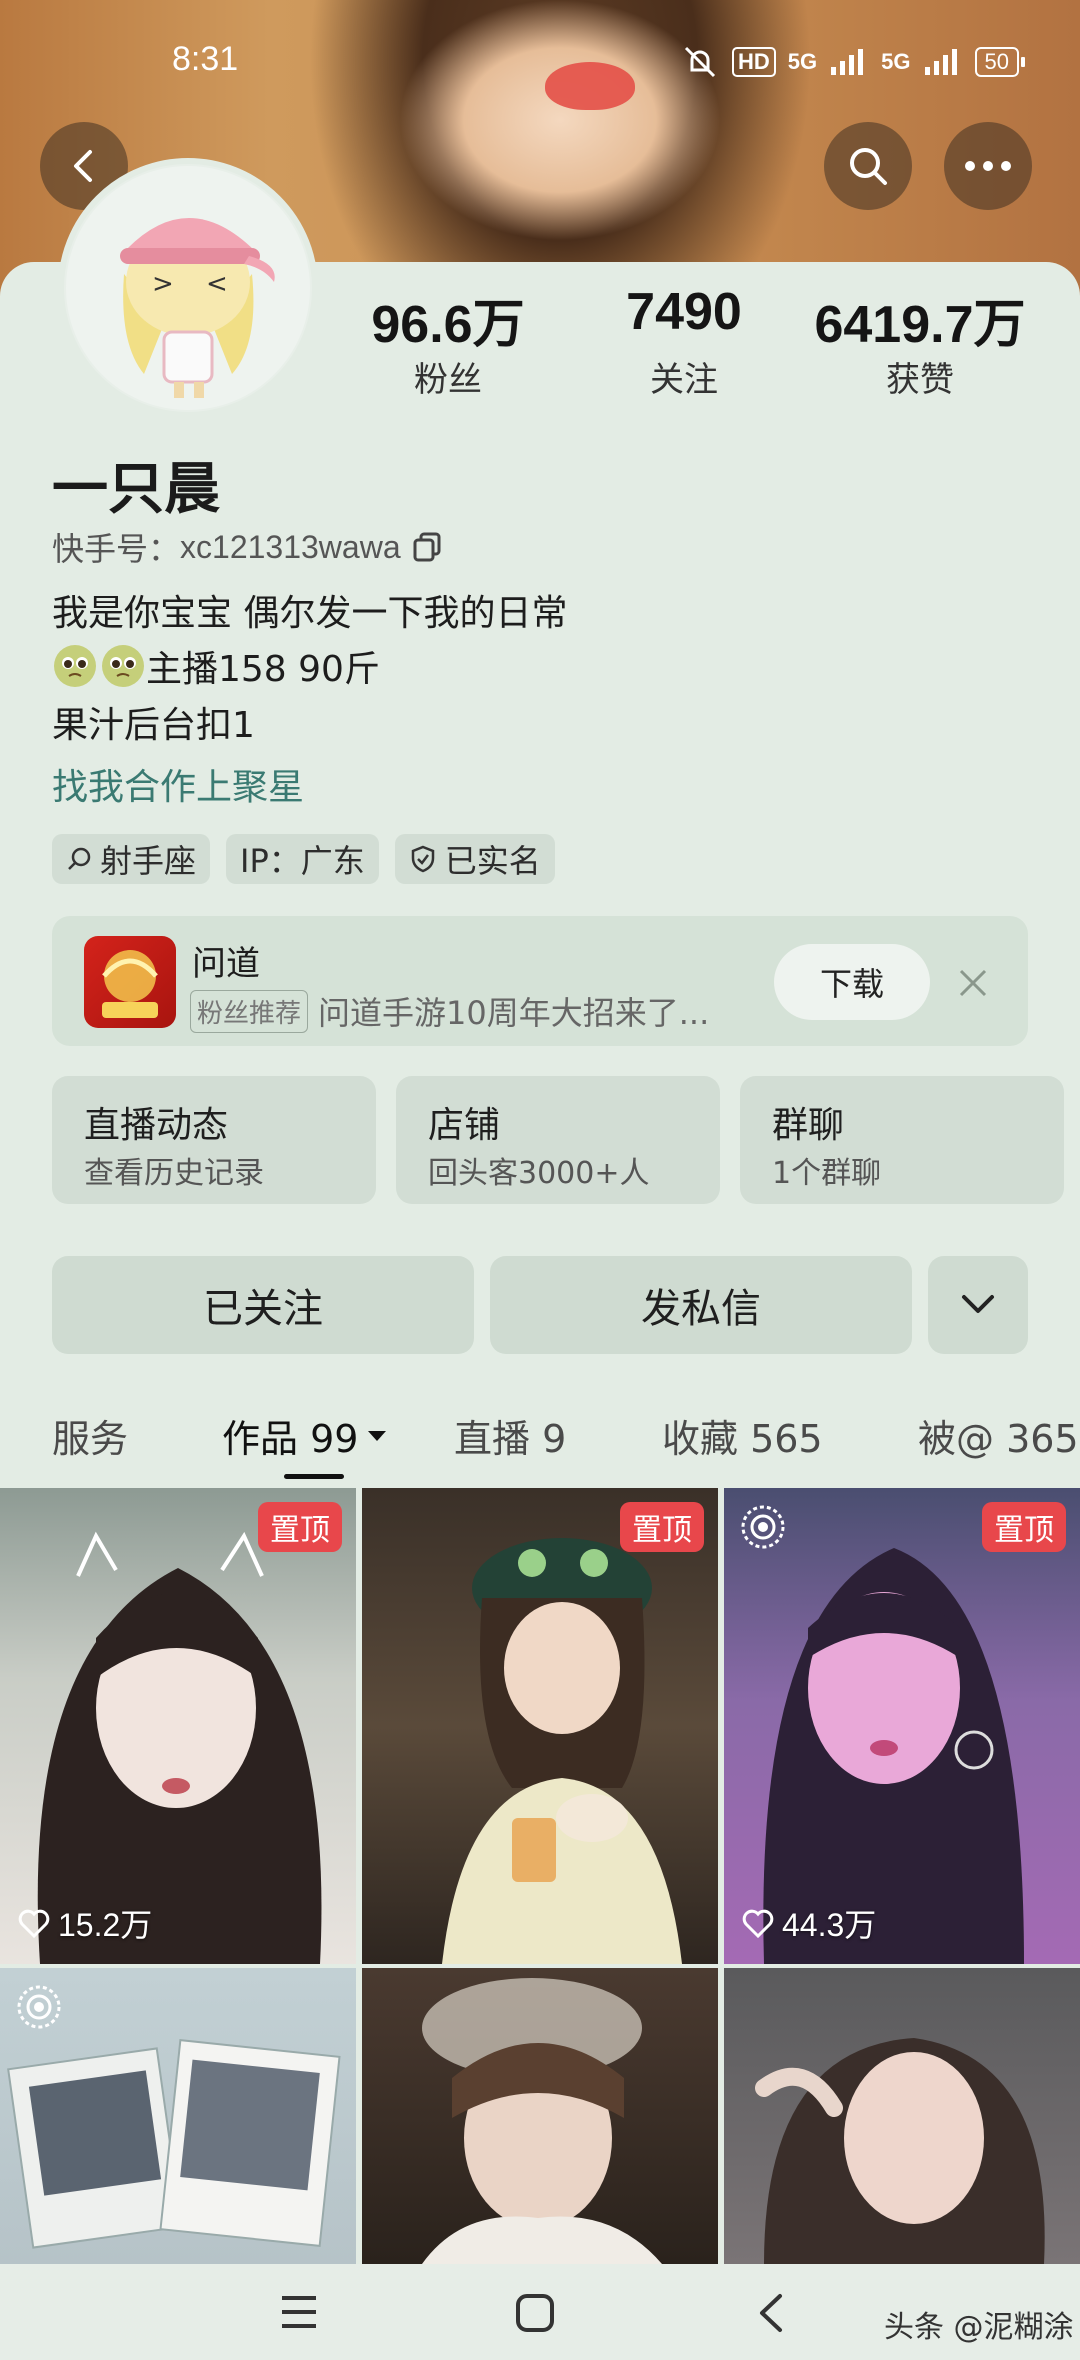  What do you see at coordinates (827, 1173) in the screenshot?
I see `group-chat-sub: 1个群聊` at bounding box center [827, 1173].